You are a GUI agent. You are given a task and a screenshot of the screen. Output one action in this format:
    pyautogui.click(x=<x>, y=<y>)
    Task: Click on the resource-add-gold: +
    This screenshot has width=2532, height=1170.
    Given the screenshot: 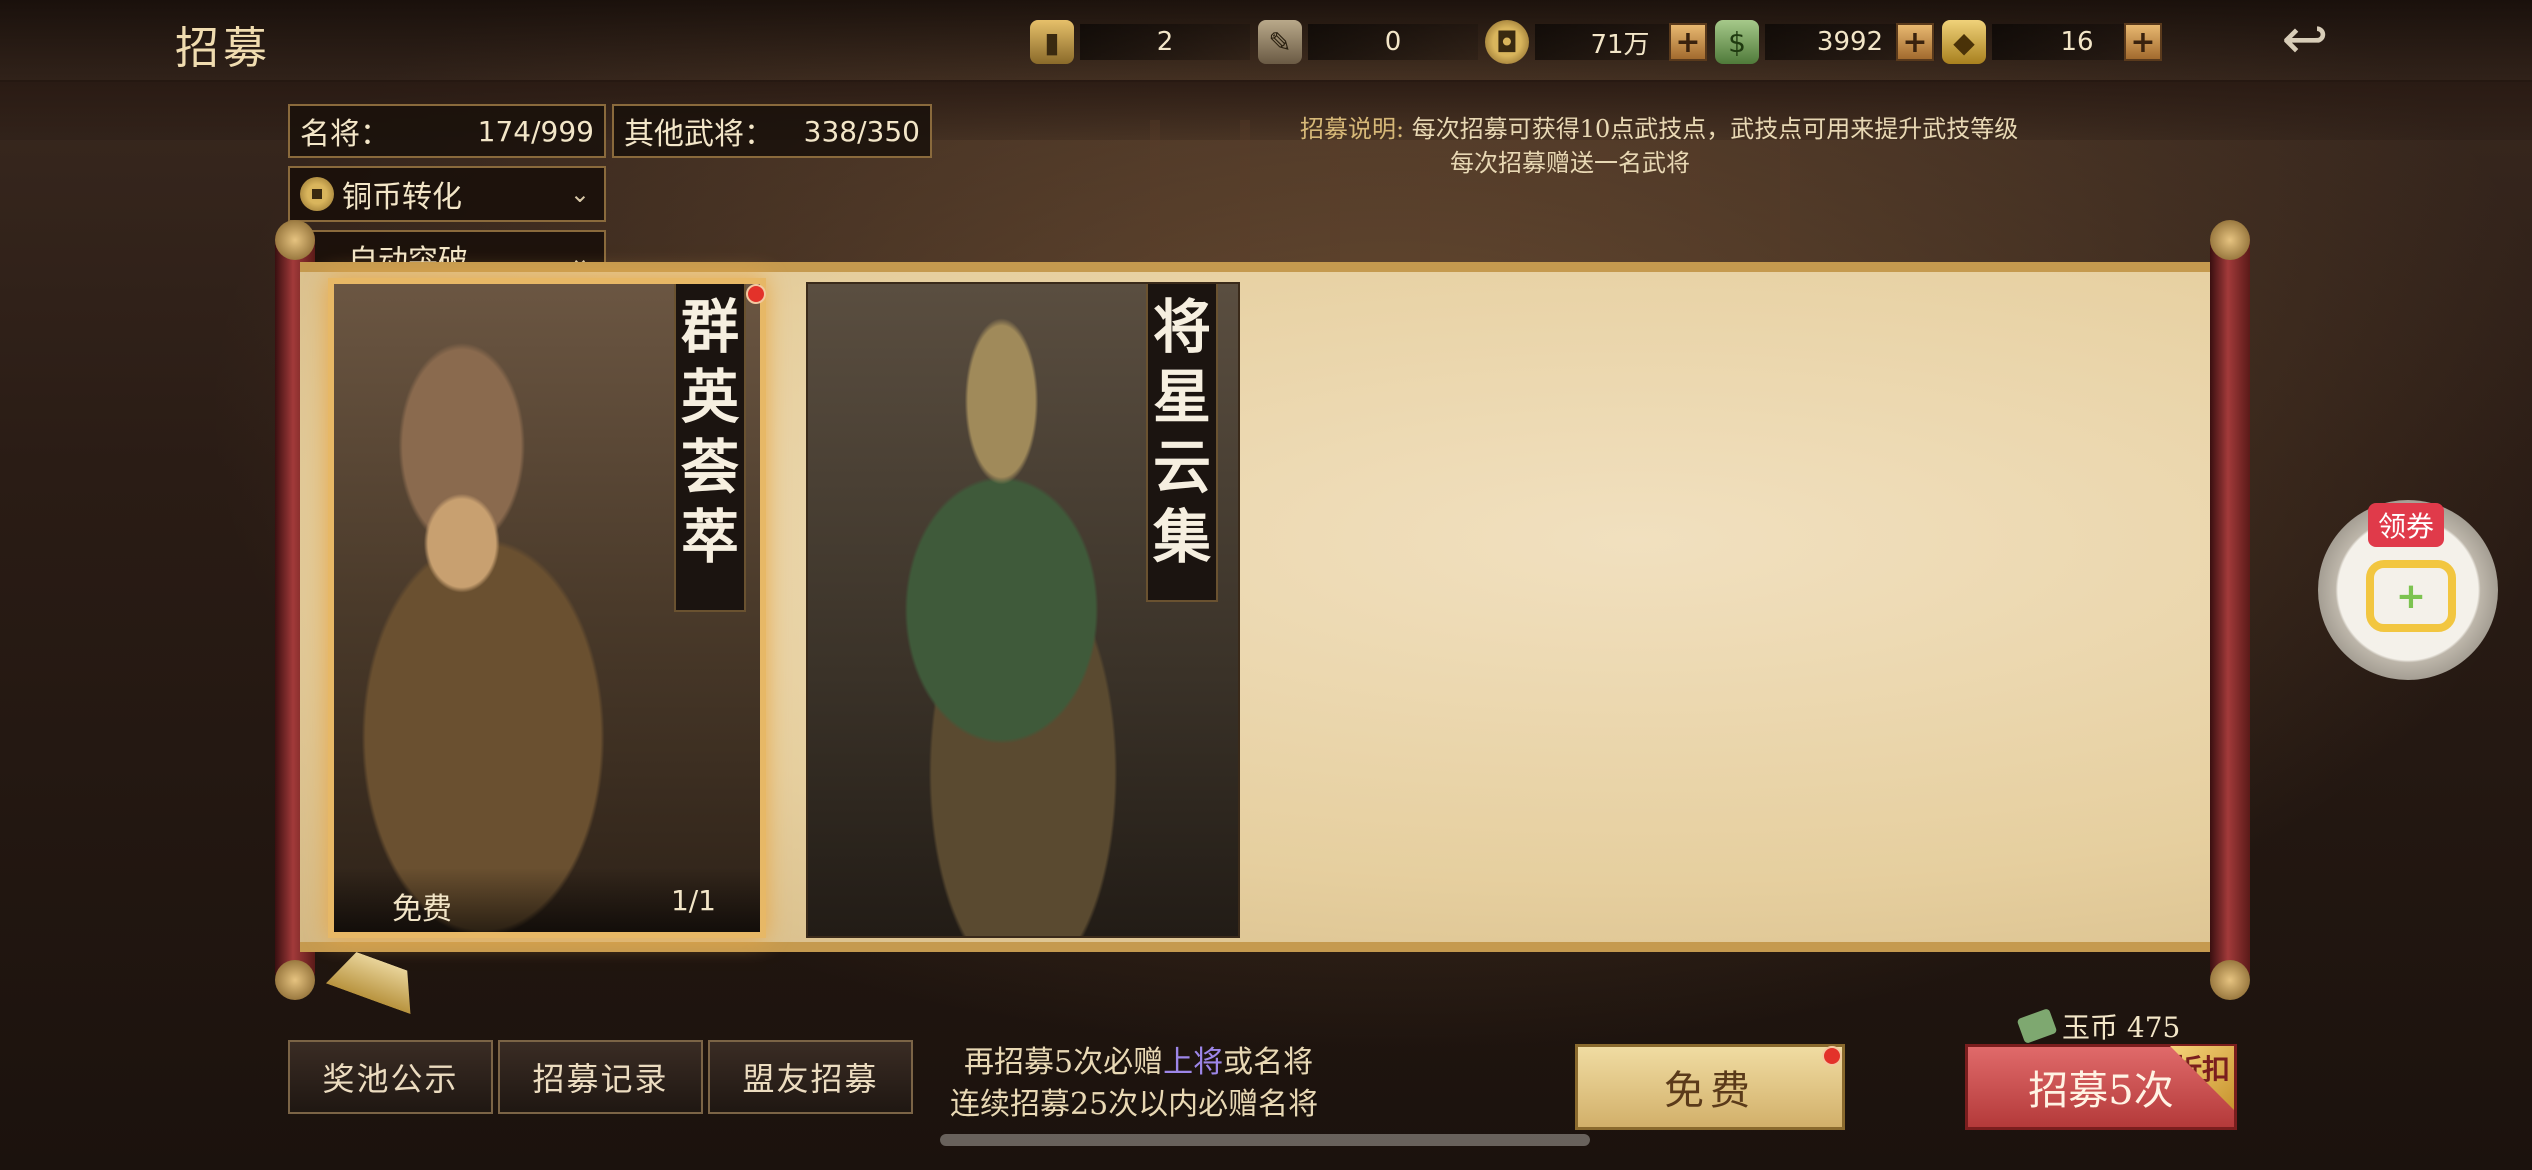 What is the action you would take?
    pyautogui.click(x=2140, y=42)
    